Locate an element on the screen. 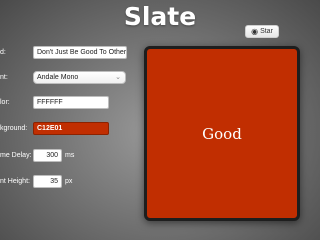  frame-delay-unit: ms is located at coordinates (70, 155).